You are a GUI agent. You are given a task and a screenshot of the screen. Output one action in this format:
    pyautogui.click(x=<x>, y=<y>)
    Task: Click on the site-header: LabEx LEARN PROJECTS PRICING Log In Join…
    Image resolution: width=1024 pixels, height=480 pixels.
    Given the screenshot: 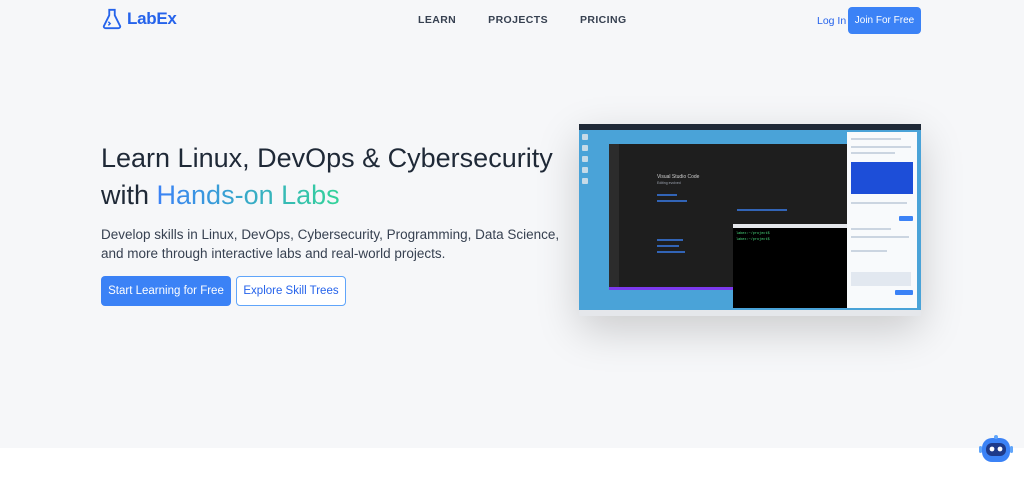 What is the action you would take?
    pyautogui.click(x=512, y=21)
    